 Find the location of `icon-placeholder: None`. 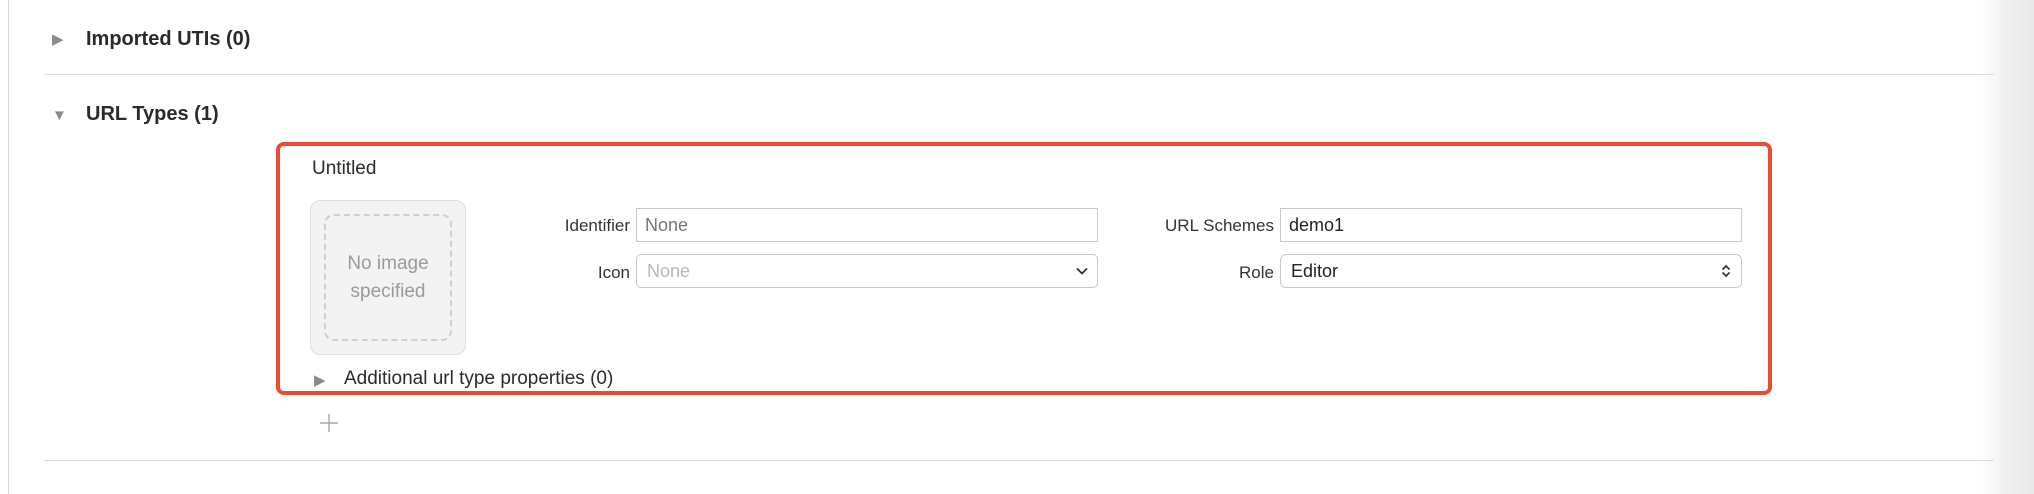

icon-placeholder: None is located at coordinates (669, 271).